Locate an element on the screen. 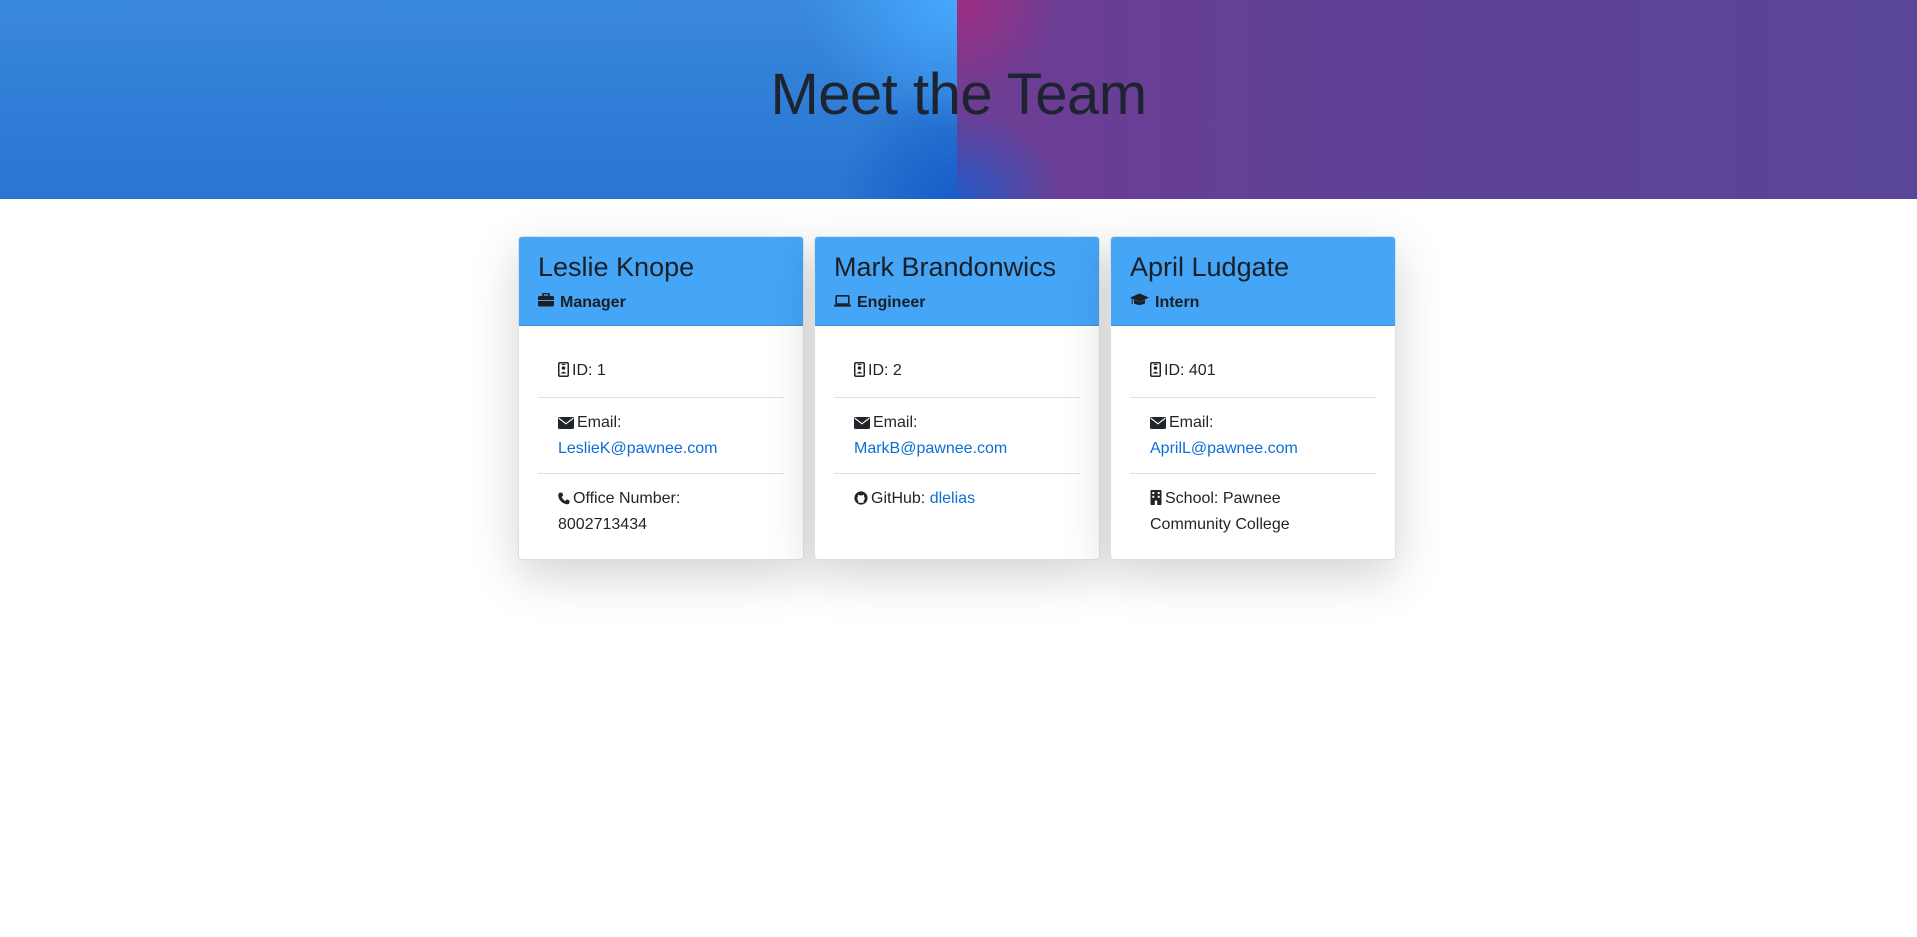 Image resolution: width=1917 pixels, height=937 pixels. team-card-intern: April Ludgate Intern ID: 401 Email is located at coordinates (1253, 398).